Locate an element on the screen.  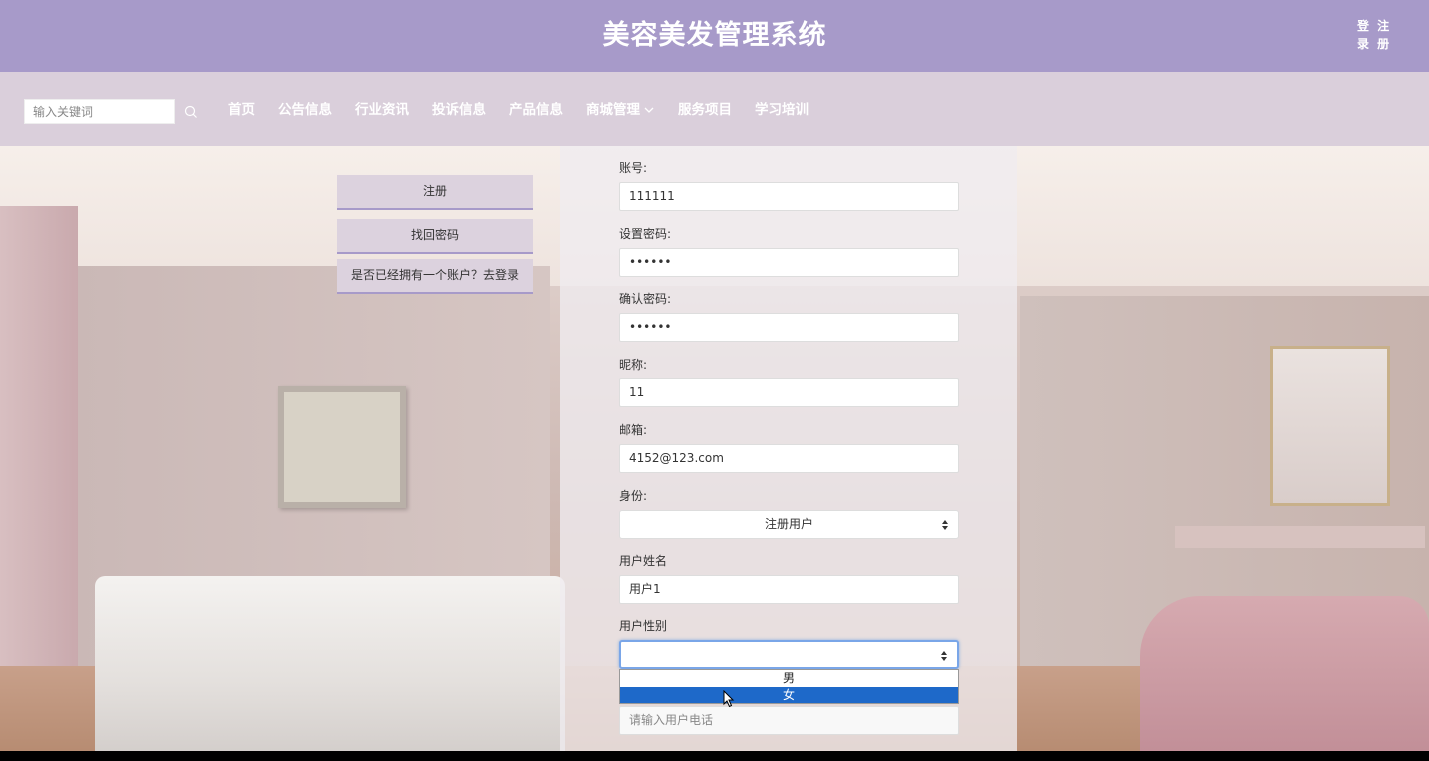
role-select-value: 注册用户 is located at coordinates (788, 524).